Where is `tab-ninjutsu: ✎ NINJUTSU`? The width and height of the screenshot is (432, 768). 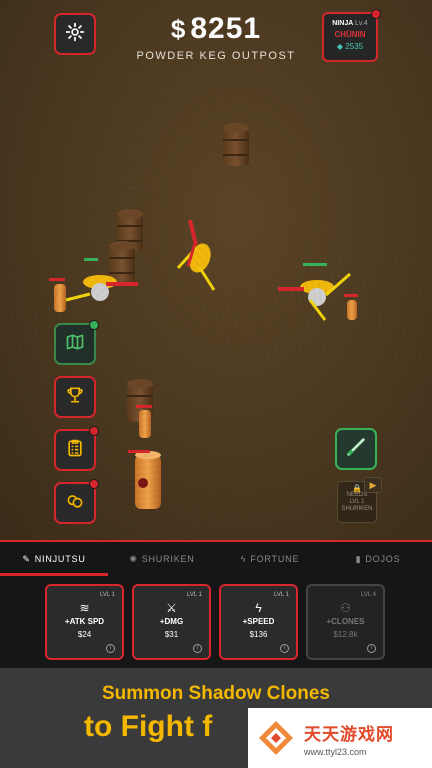 tab-ninjutsu: ✎ NINJUTSU is located at coordinates (54, 559).